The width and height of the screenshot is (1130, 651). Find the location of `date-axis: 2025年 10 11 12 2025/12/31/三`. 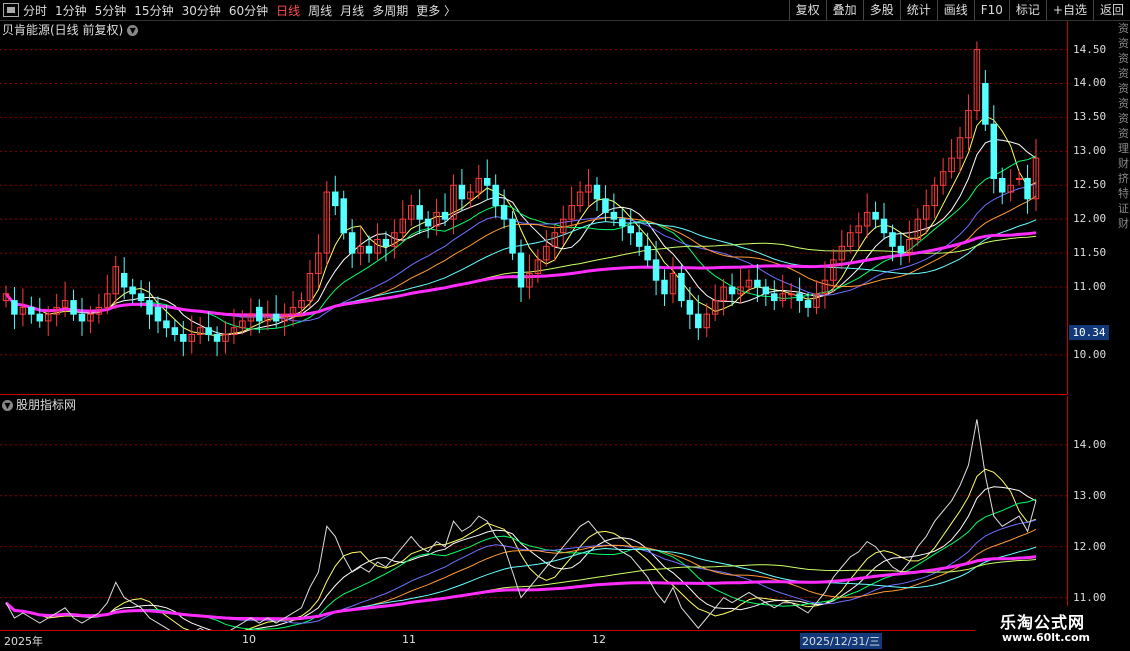

date-axis: 2025年 10 11 12 2025/12/31/三 is located at coordinates (534, 640).